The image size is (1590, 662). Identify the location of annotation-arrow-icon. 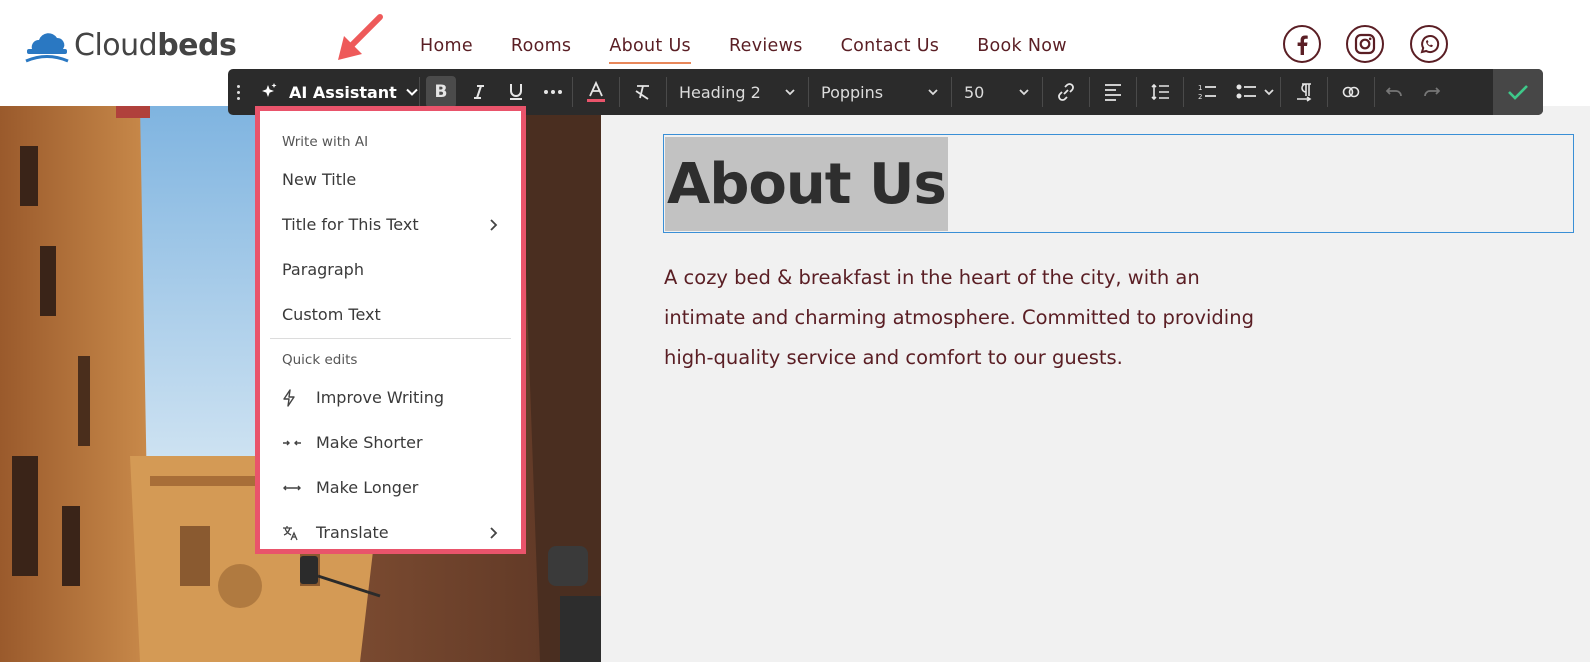
(360, 37).